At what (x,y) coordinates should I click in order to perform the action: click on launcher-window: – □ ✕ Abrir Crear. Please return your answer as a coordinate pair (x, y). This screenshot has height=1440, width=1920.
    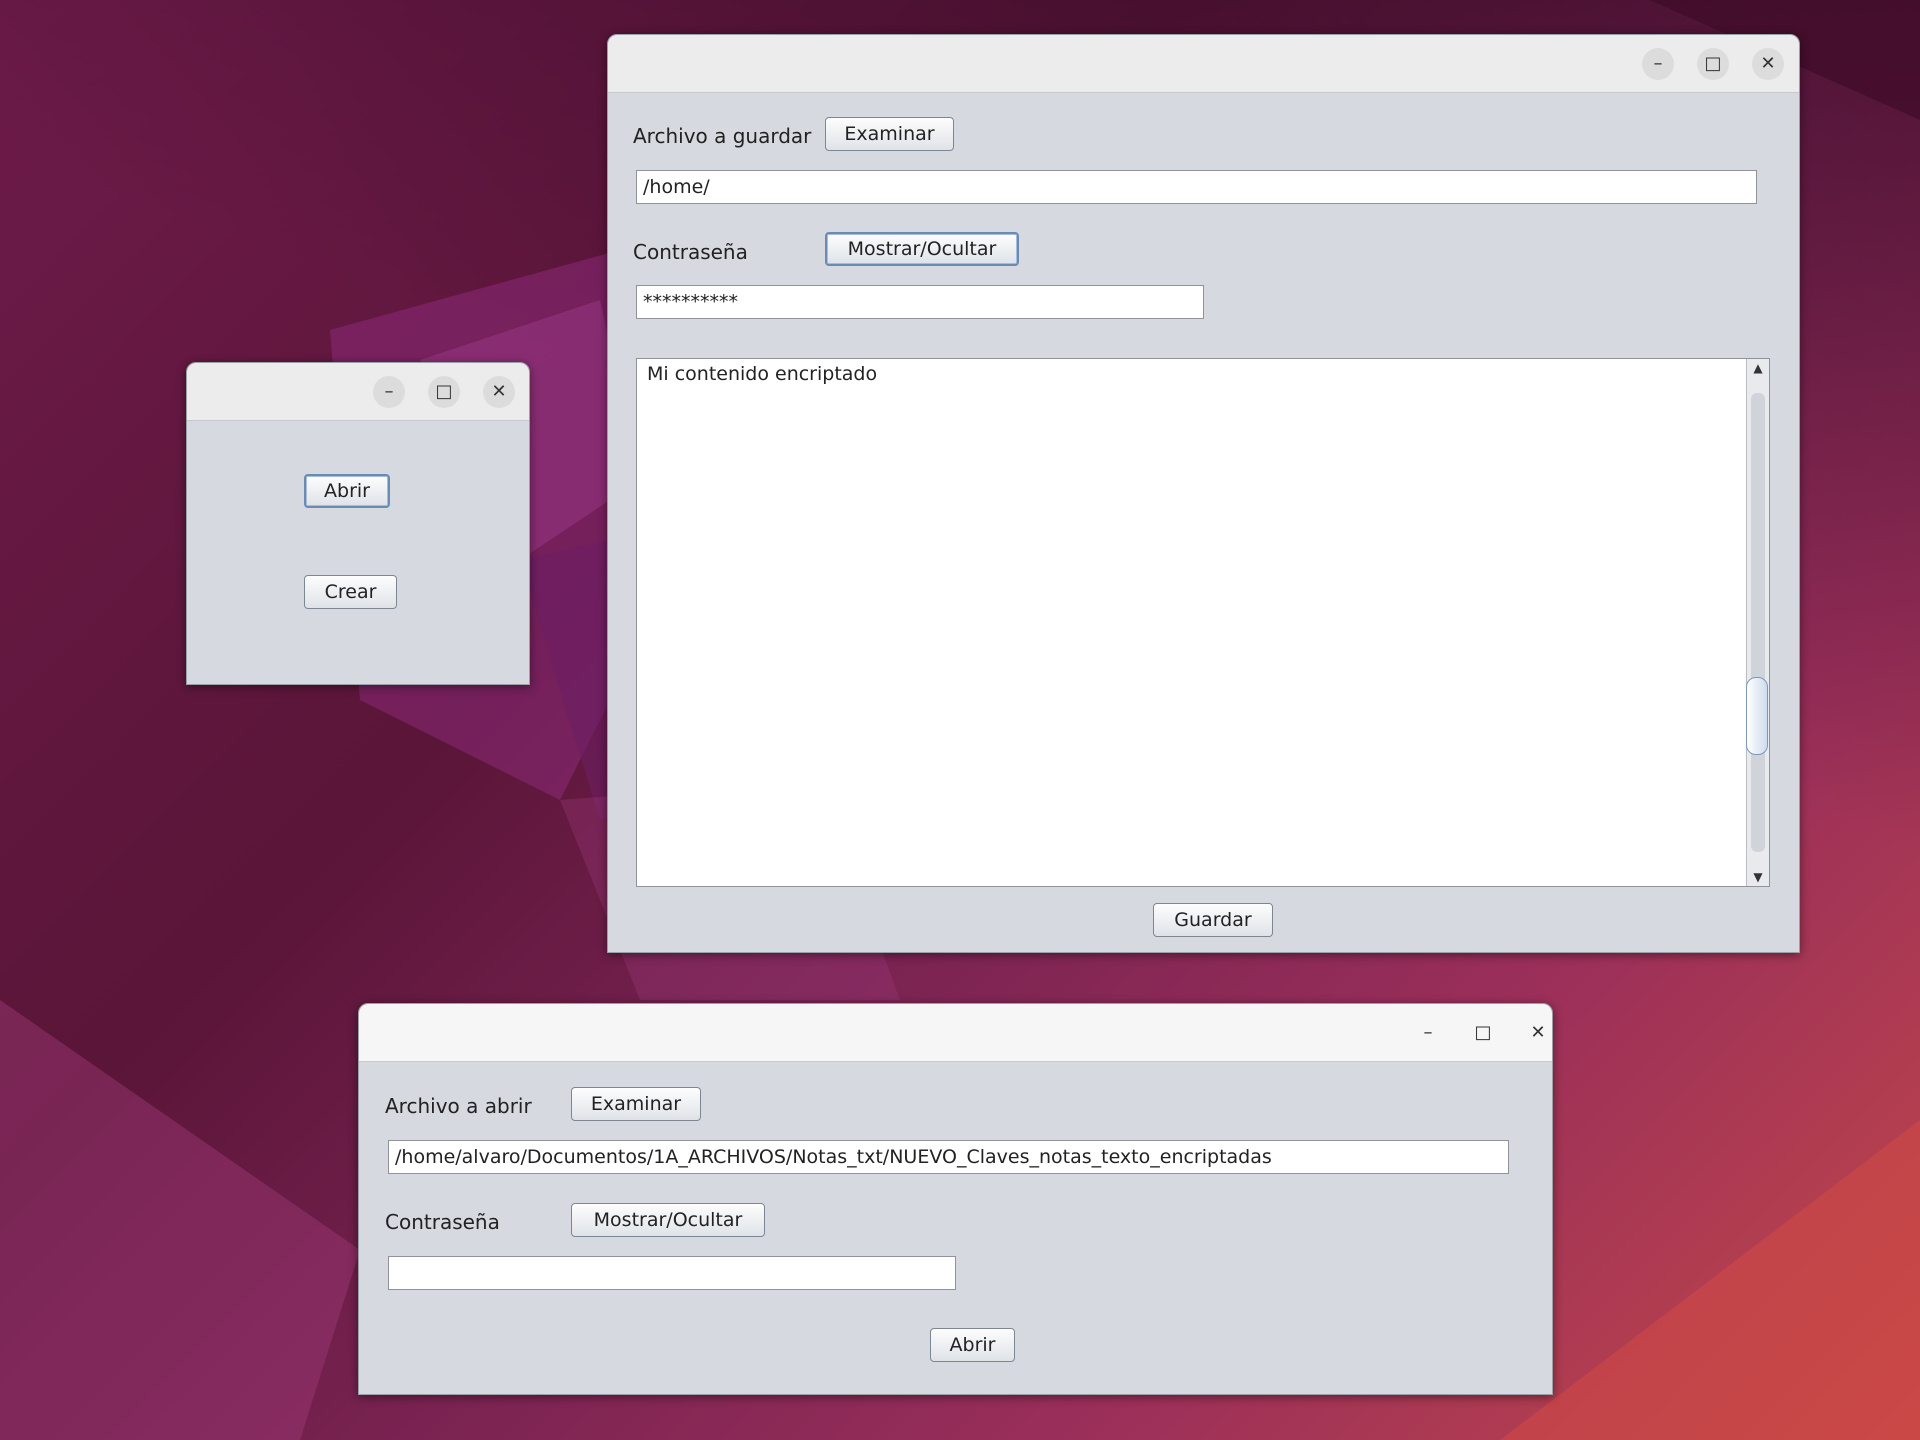
    Looking at the image, I should click on (358, 523).